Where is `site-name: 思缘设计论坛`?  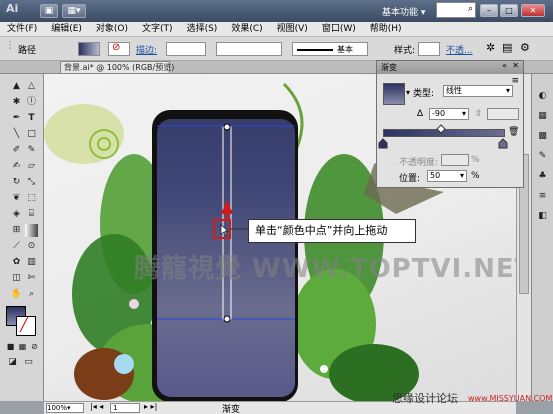
site-name: 思缘设计论坛 is located at coordinates (425, 398).